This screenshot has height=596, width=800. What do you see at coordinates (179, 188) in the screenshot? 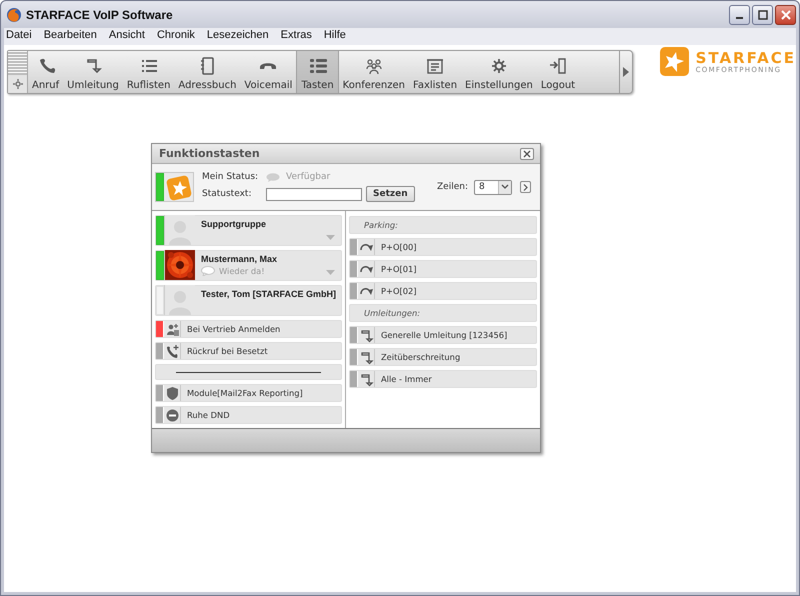
I see `star-avatar-icon` at bounding box center [179, 188].